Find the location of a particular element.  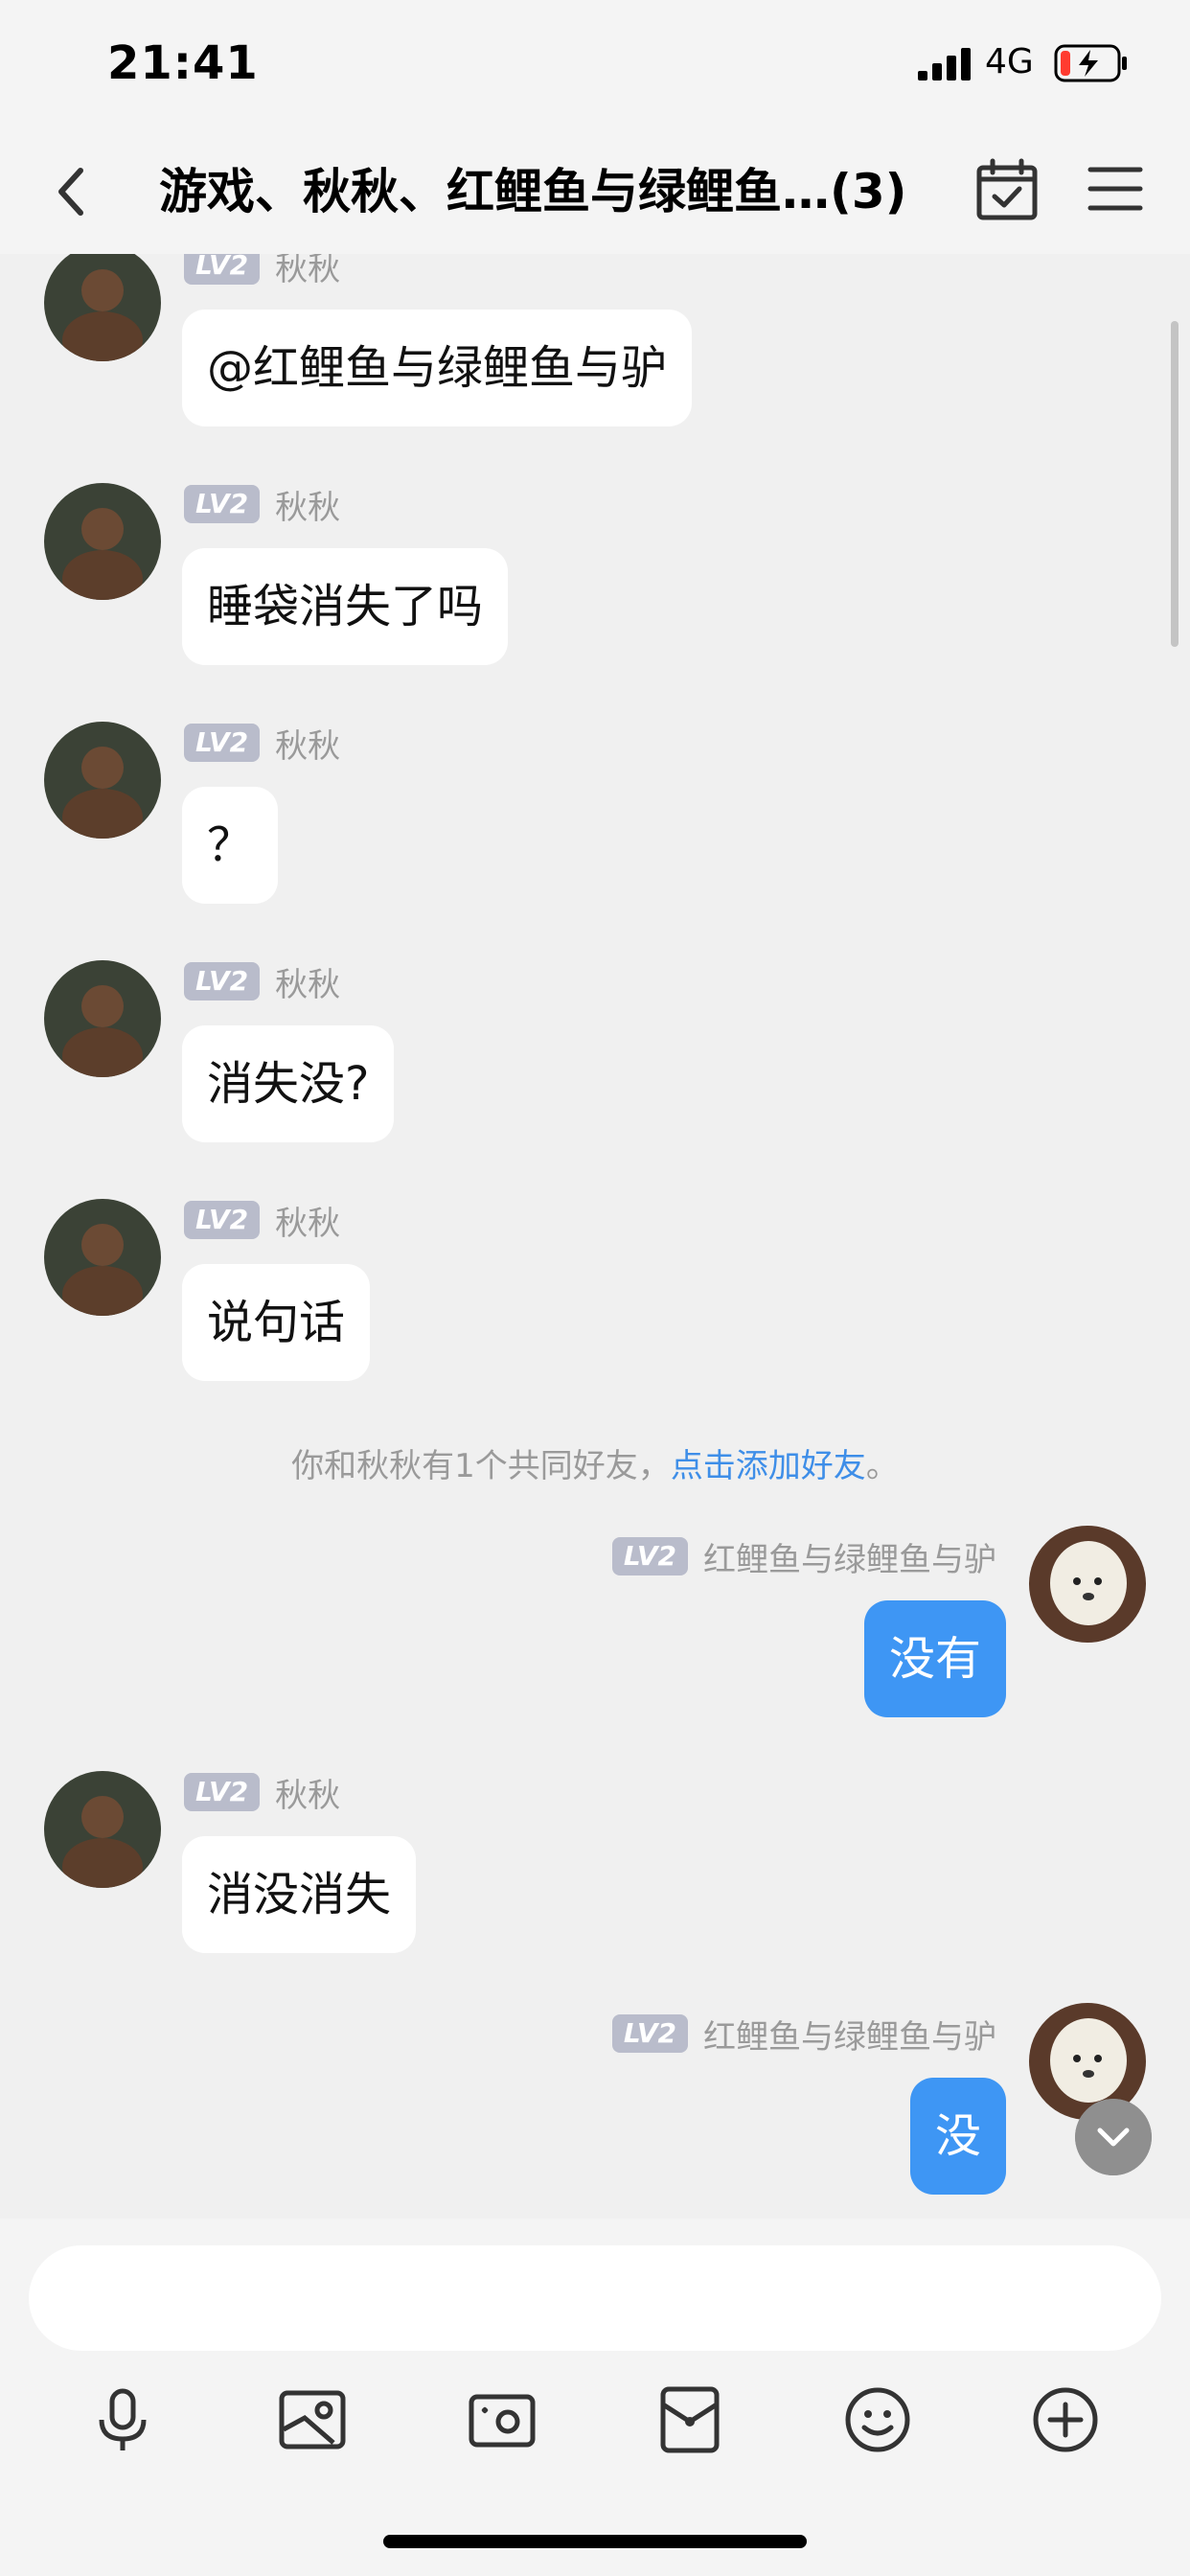

status-bar: 21:41 4G is located at coordinates (595, 64).